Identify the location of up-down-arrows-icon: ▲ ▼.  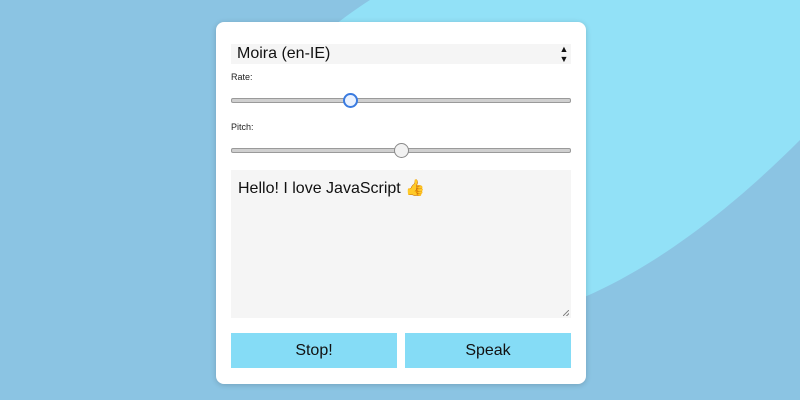
(564, 54).